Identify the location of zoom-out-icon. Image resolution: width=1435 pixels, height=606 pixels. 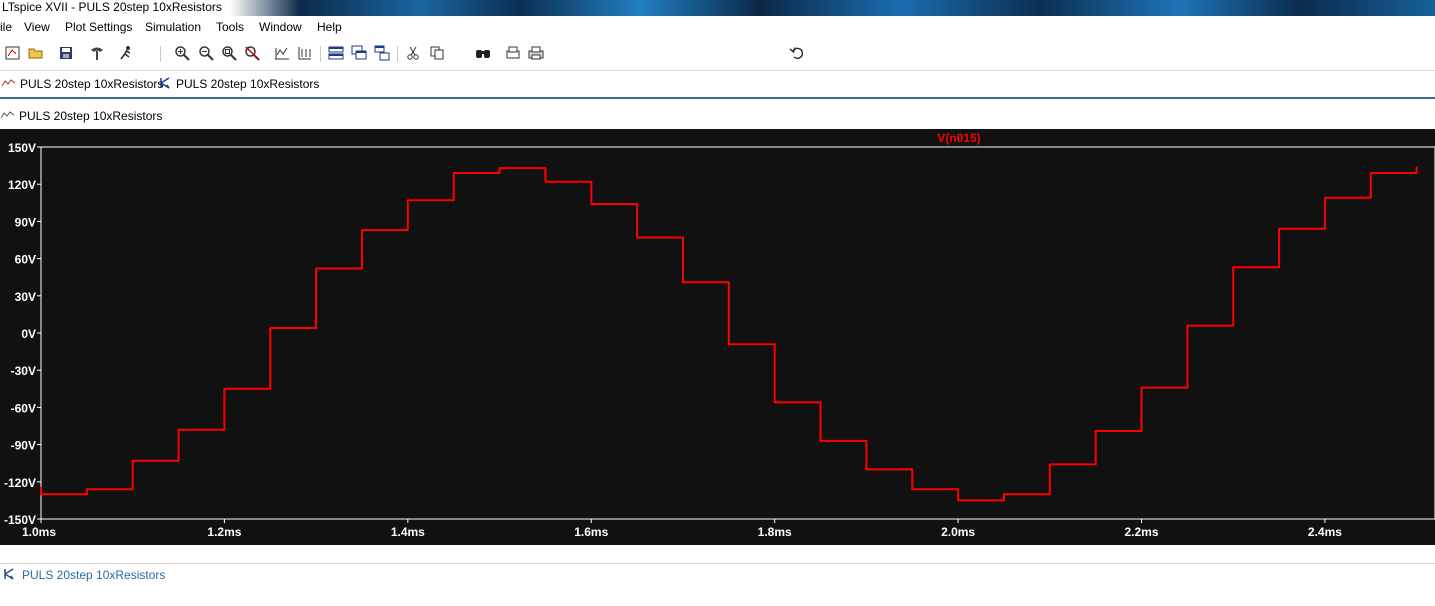
(206, 53).